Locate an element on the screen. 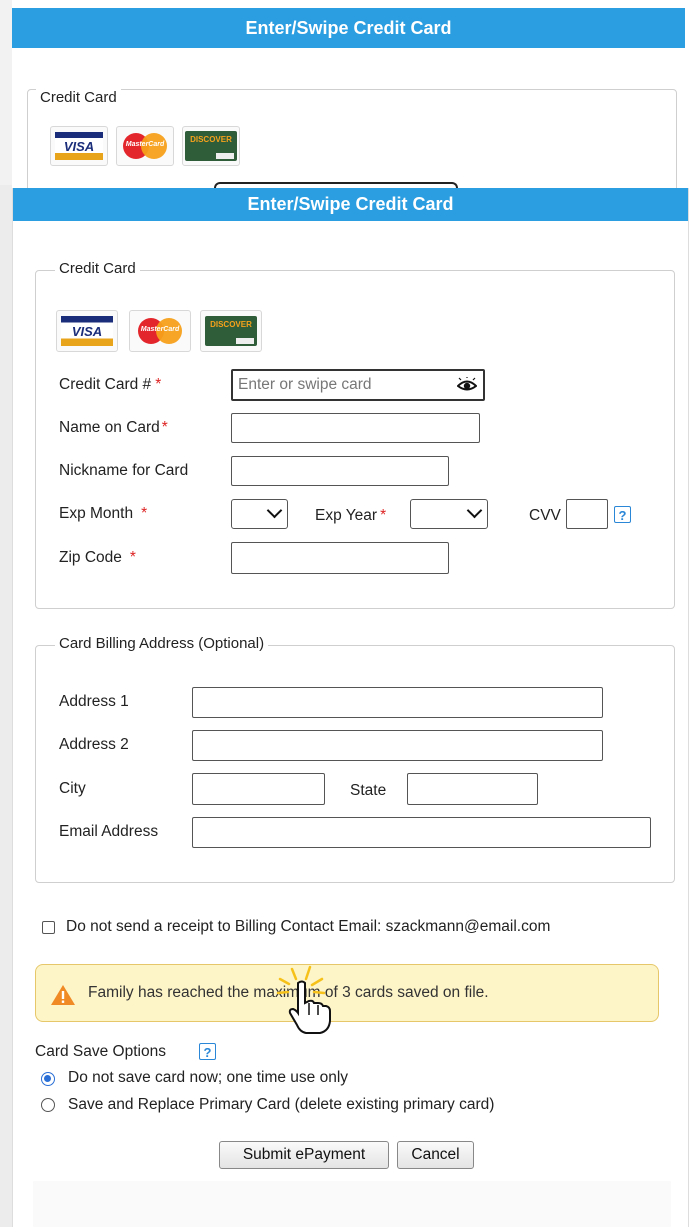  visa-card-icon: VISA is located at coordinates (87, 331).